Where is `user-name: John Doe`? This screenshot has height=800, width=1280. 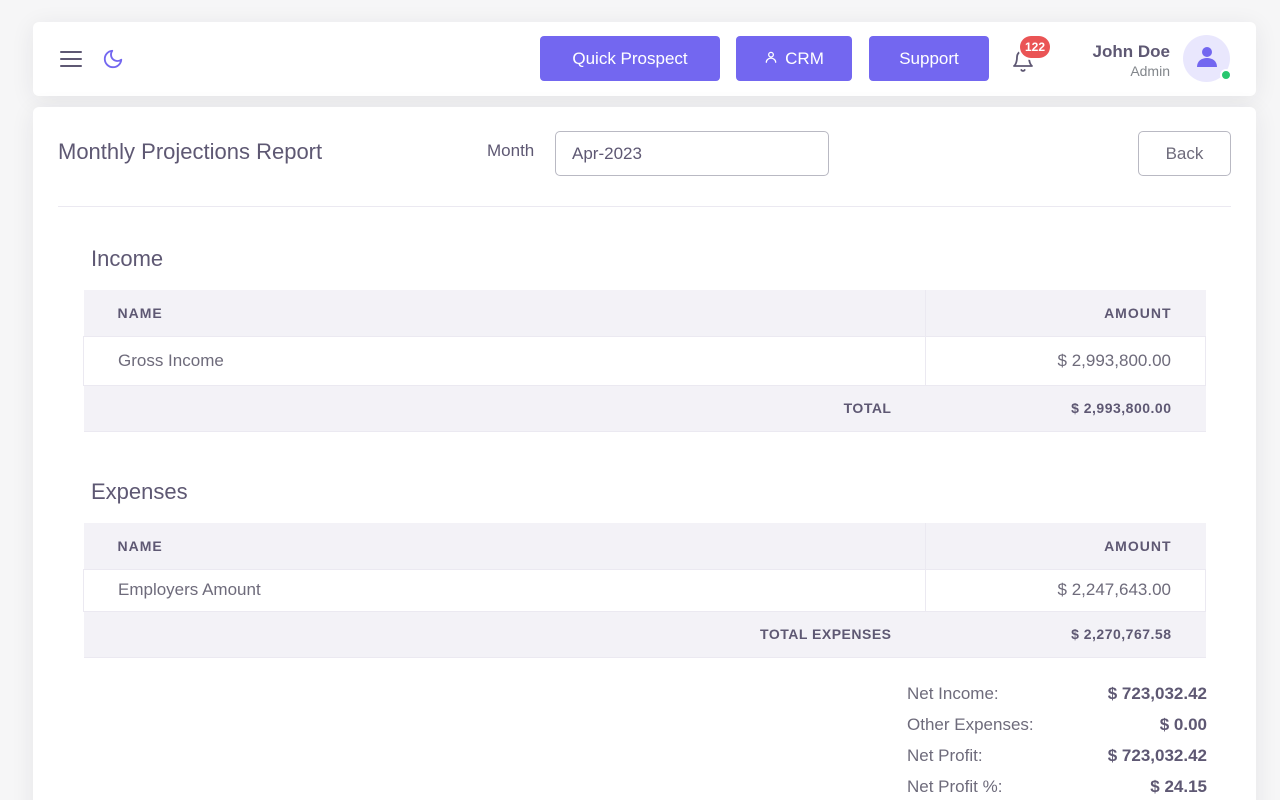 user-name: John Doe is located at coordinates (1131, 51).